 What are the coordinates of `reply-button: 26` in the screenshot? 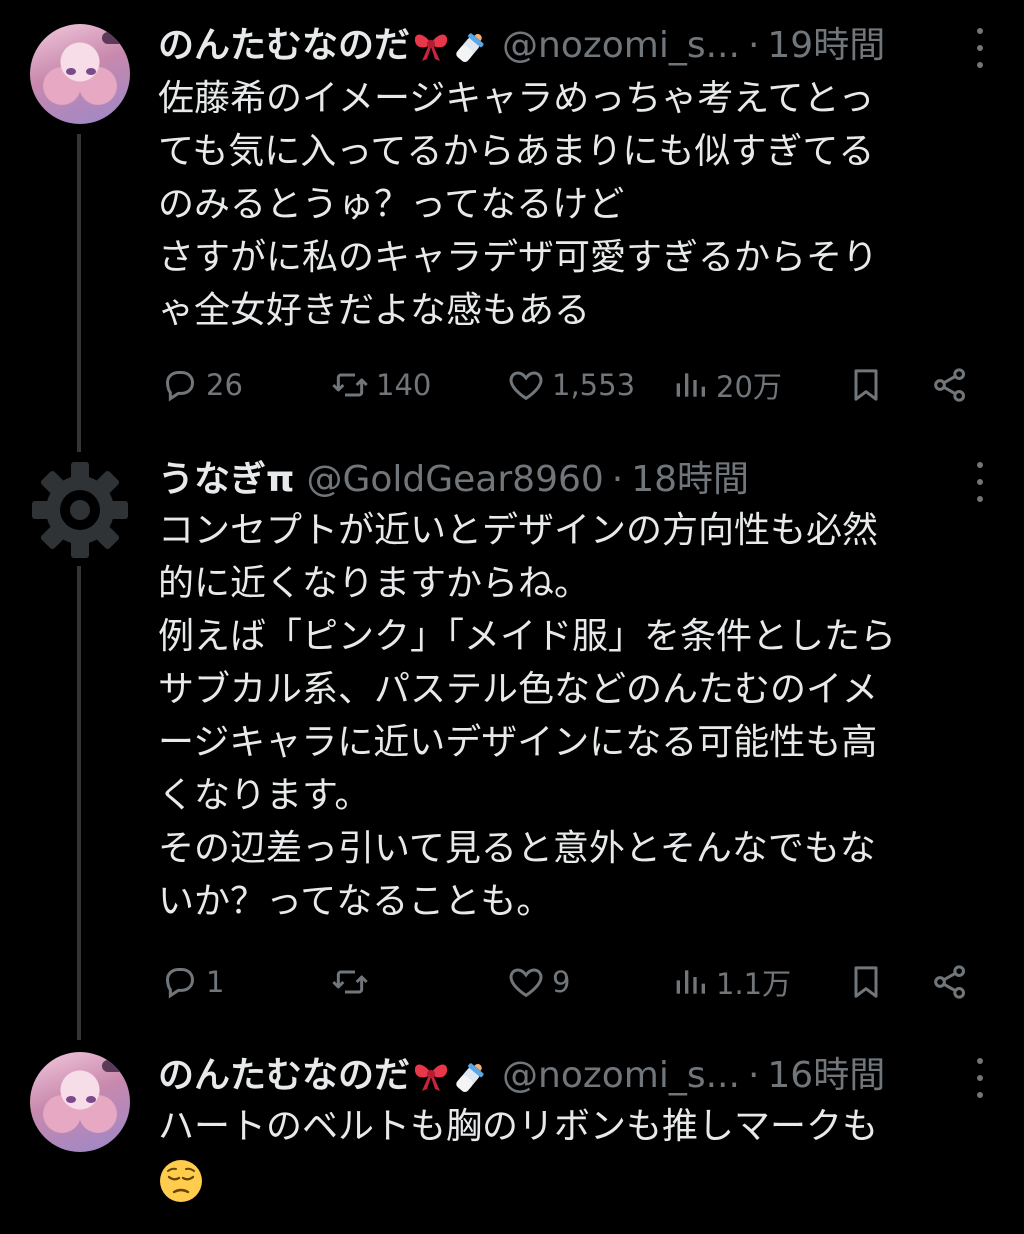 It's located at (201, 385).